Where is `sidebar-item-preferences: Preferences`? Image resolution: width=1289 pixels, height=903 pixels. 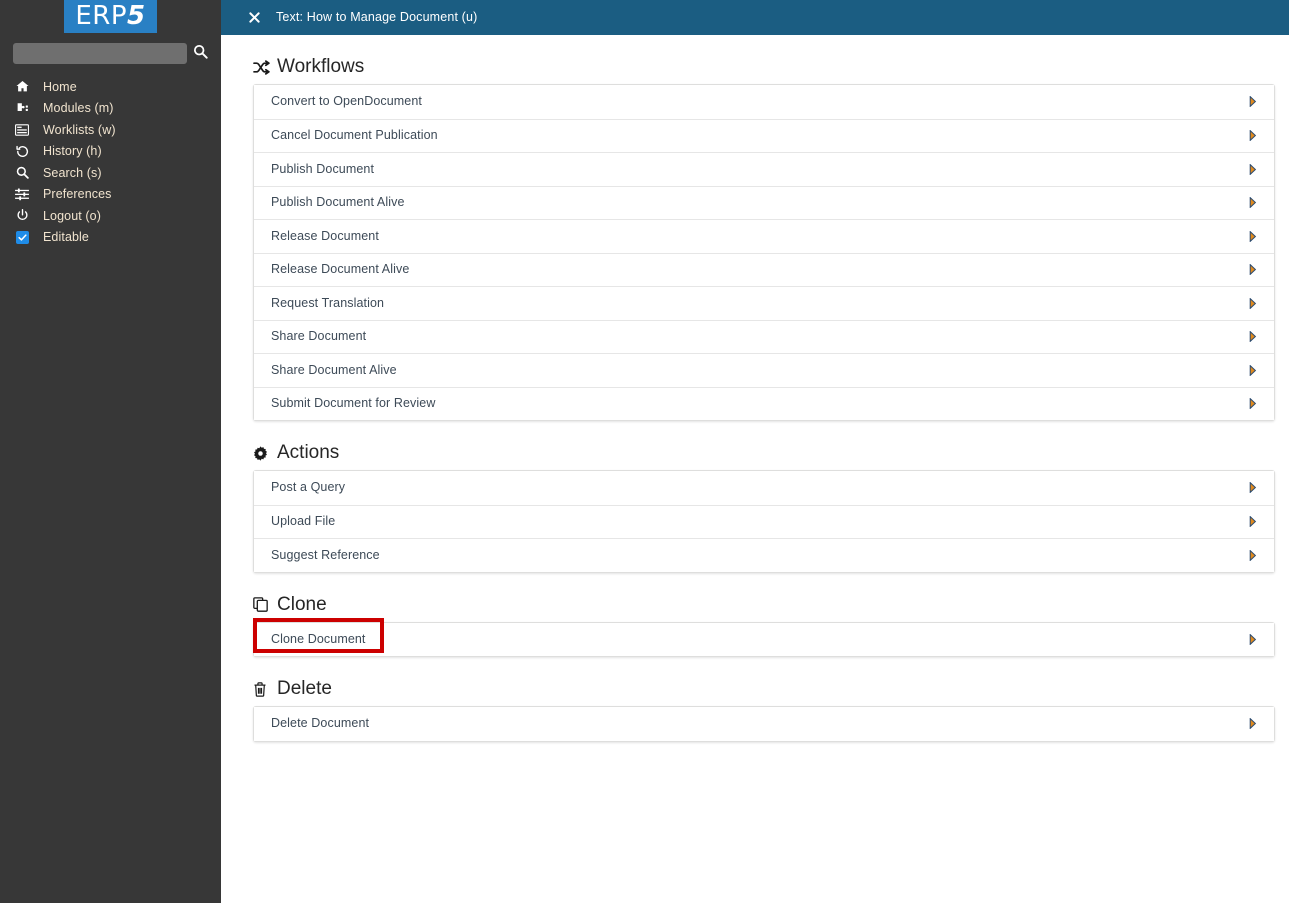
sidebar-item-preferences: Preferences is located at coordinates (110, 195).